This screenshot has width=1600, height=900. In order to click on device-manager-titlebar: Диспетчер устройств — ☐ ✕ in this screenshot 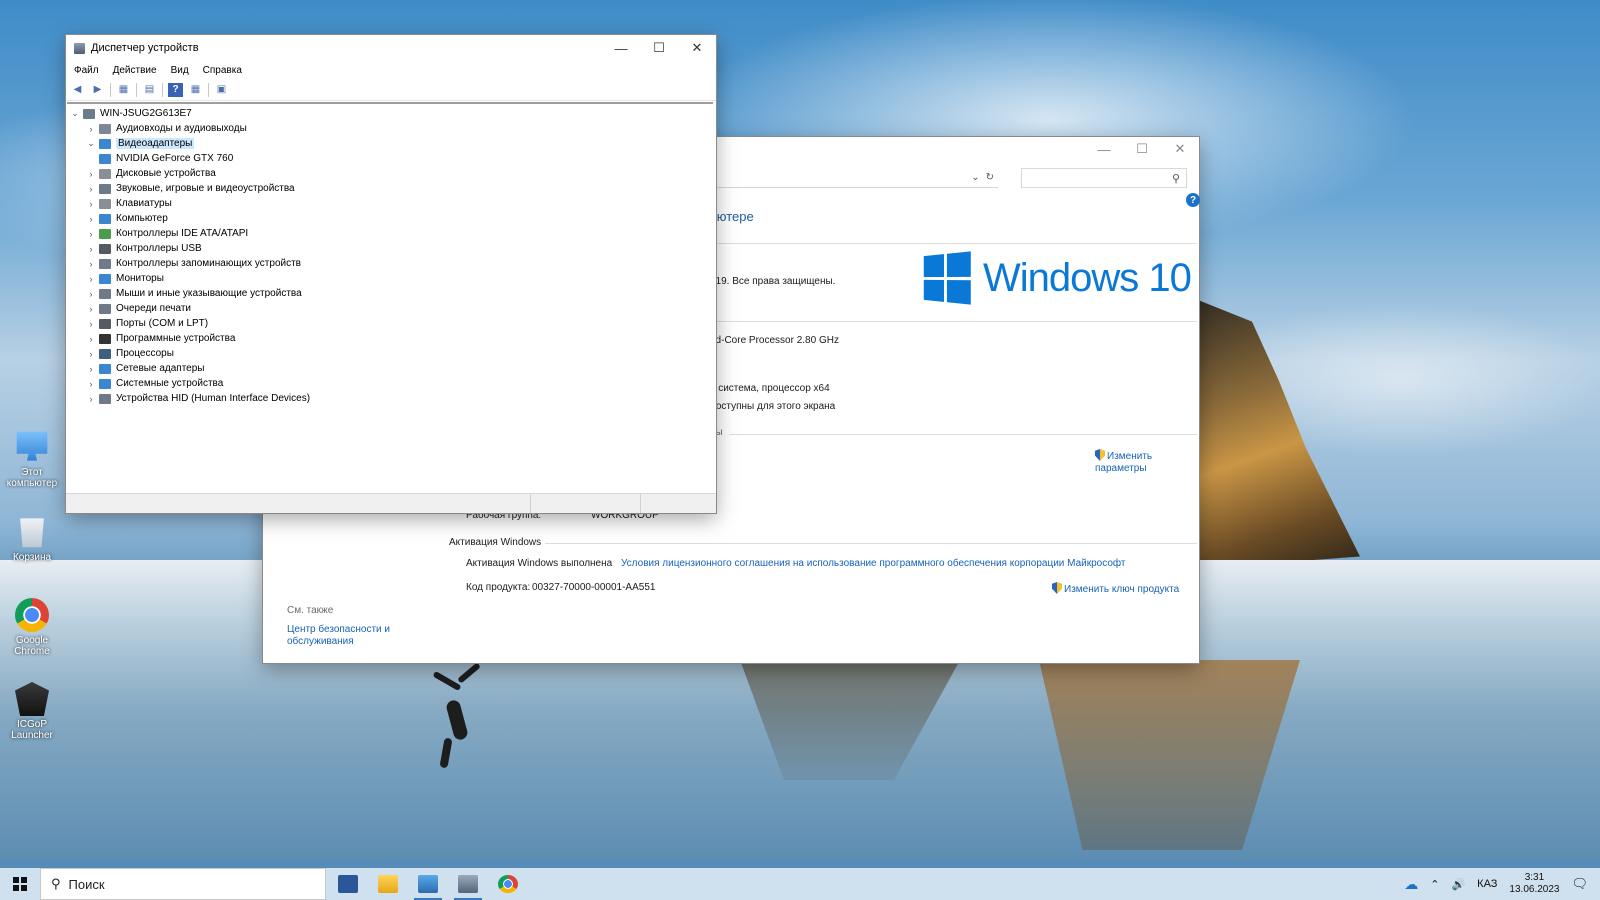, I will do `click(391, 48)`.